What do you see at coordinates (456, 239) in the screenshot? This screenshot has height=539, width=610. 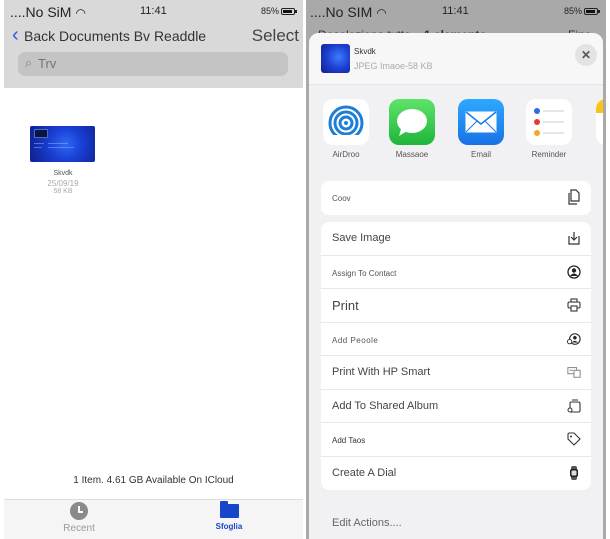 I see `action-save-image: Save Image` at bounding box center [456, 239].